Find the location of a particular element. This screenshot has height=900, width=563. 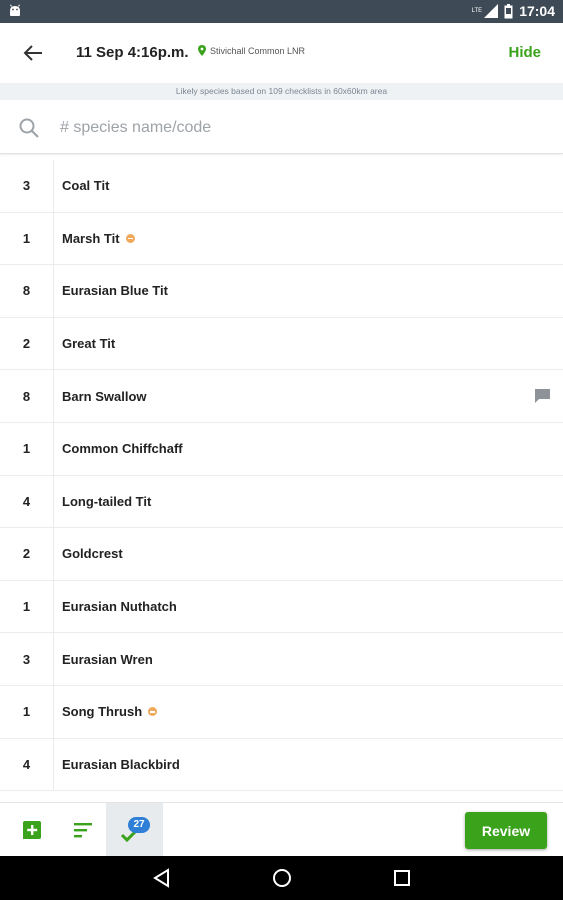

back-arrow-icon is located at coordinates (34, 53).